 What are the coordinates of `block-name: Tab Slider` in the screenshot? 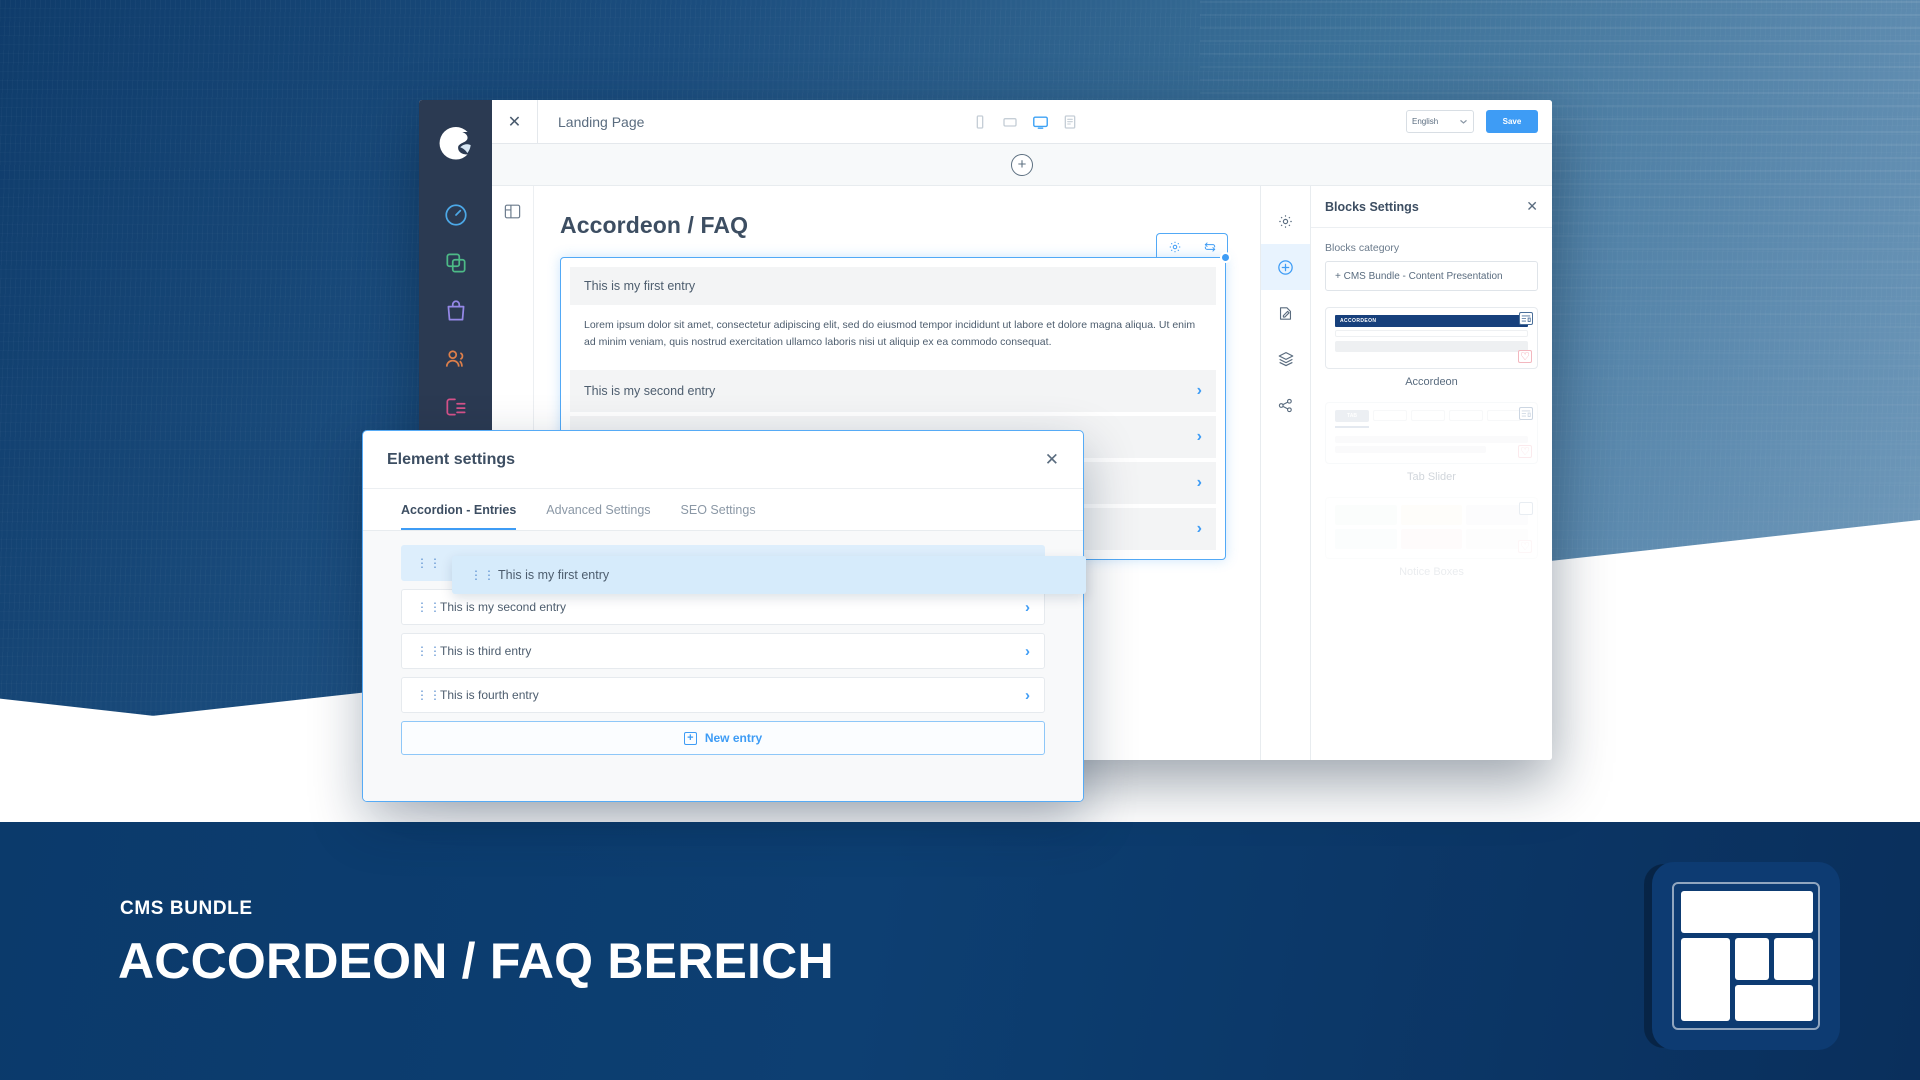 It's located at (1431, 477).